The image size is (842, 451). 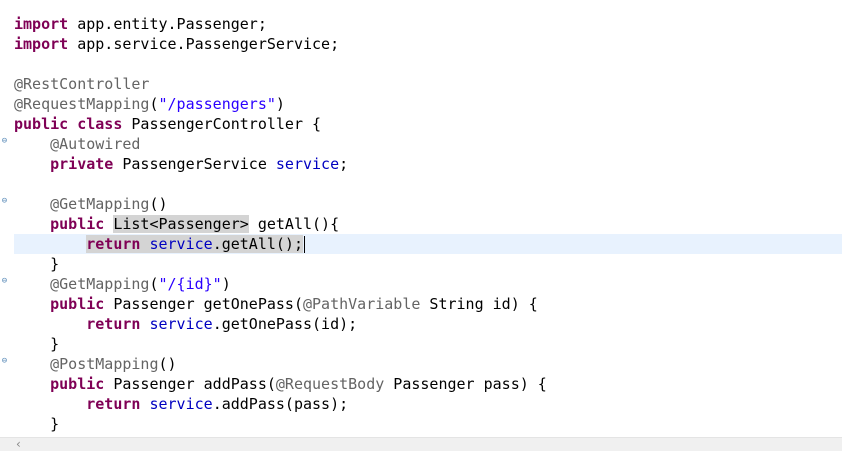 I want to click on fold-icon-addpass: ⊖, so click(x=4, y=361).